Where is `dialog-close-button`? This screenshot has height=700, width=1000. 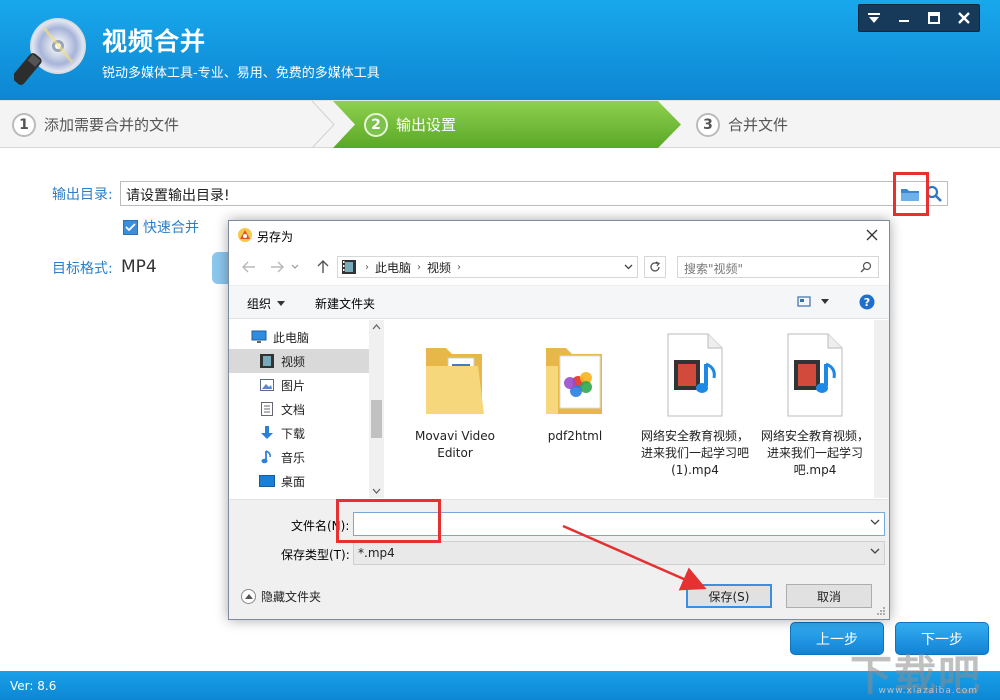 dialog-close-button is located at coordinates (872, 235).